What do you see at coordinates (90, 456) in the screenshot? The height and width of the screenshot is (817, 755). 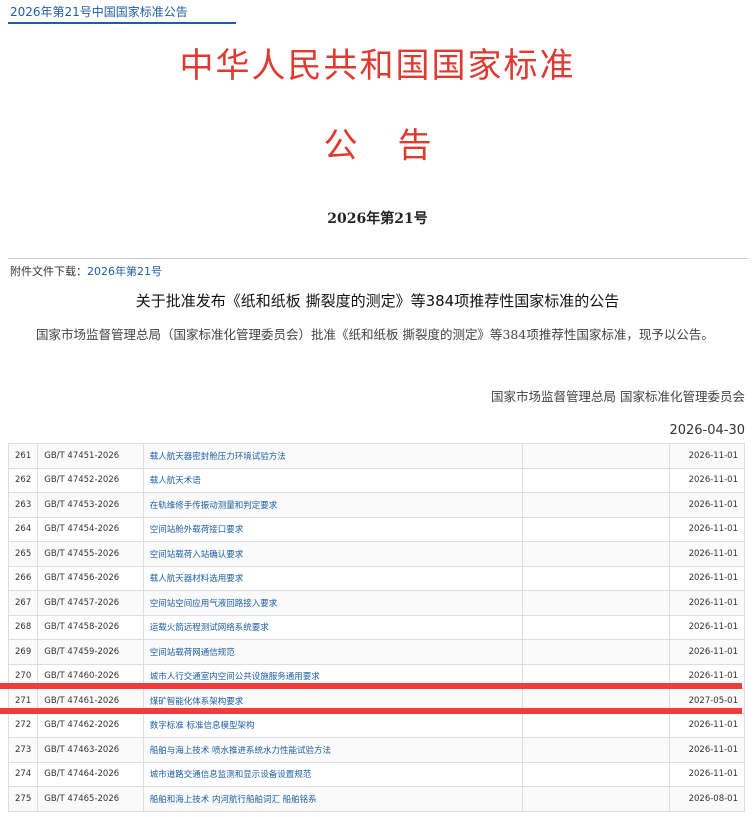 I see `standard-code: GB/T 47451-2026` at bounding box center [90, 456].